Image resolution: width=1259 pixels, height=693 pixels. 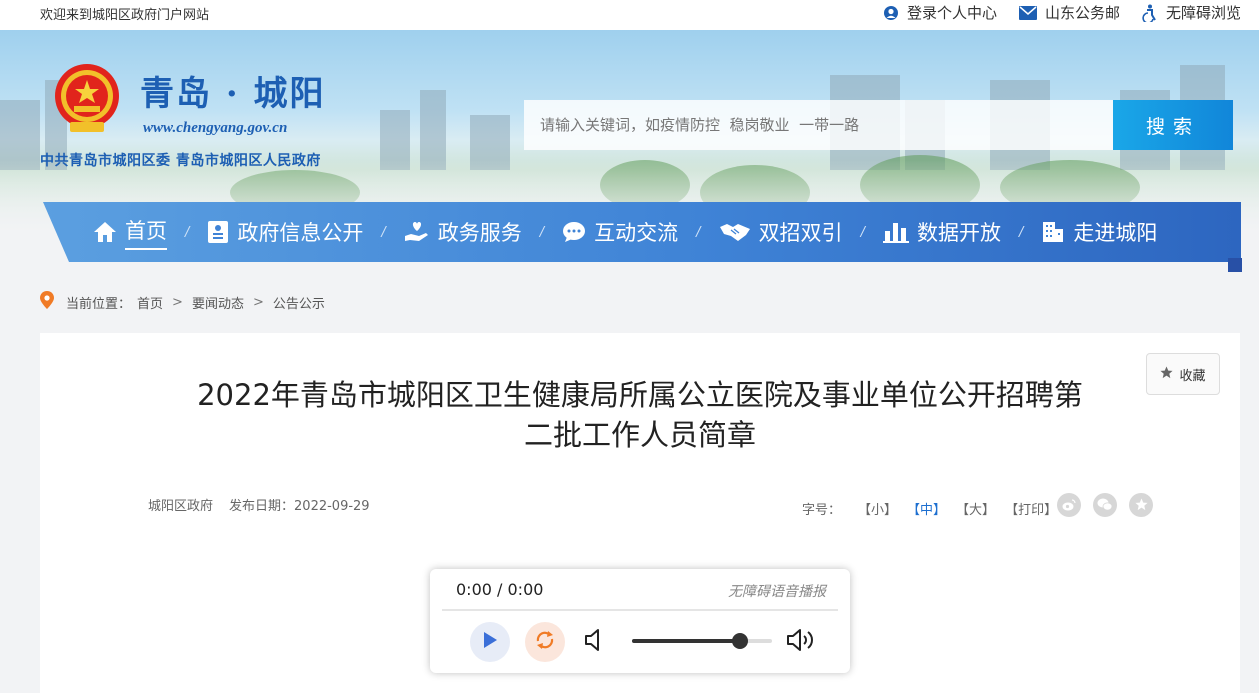 I want to click on collect-share-button, so click(x=1141, y=505).